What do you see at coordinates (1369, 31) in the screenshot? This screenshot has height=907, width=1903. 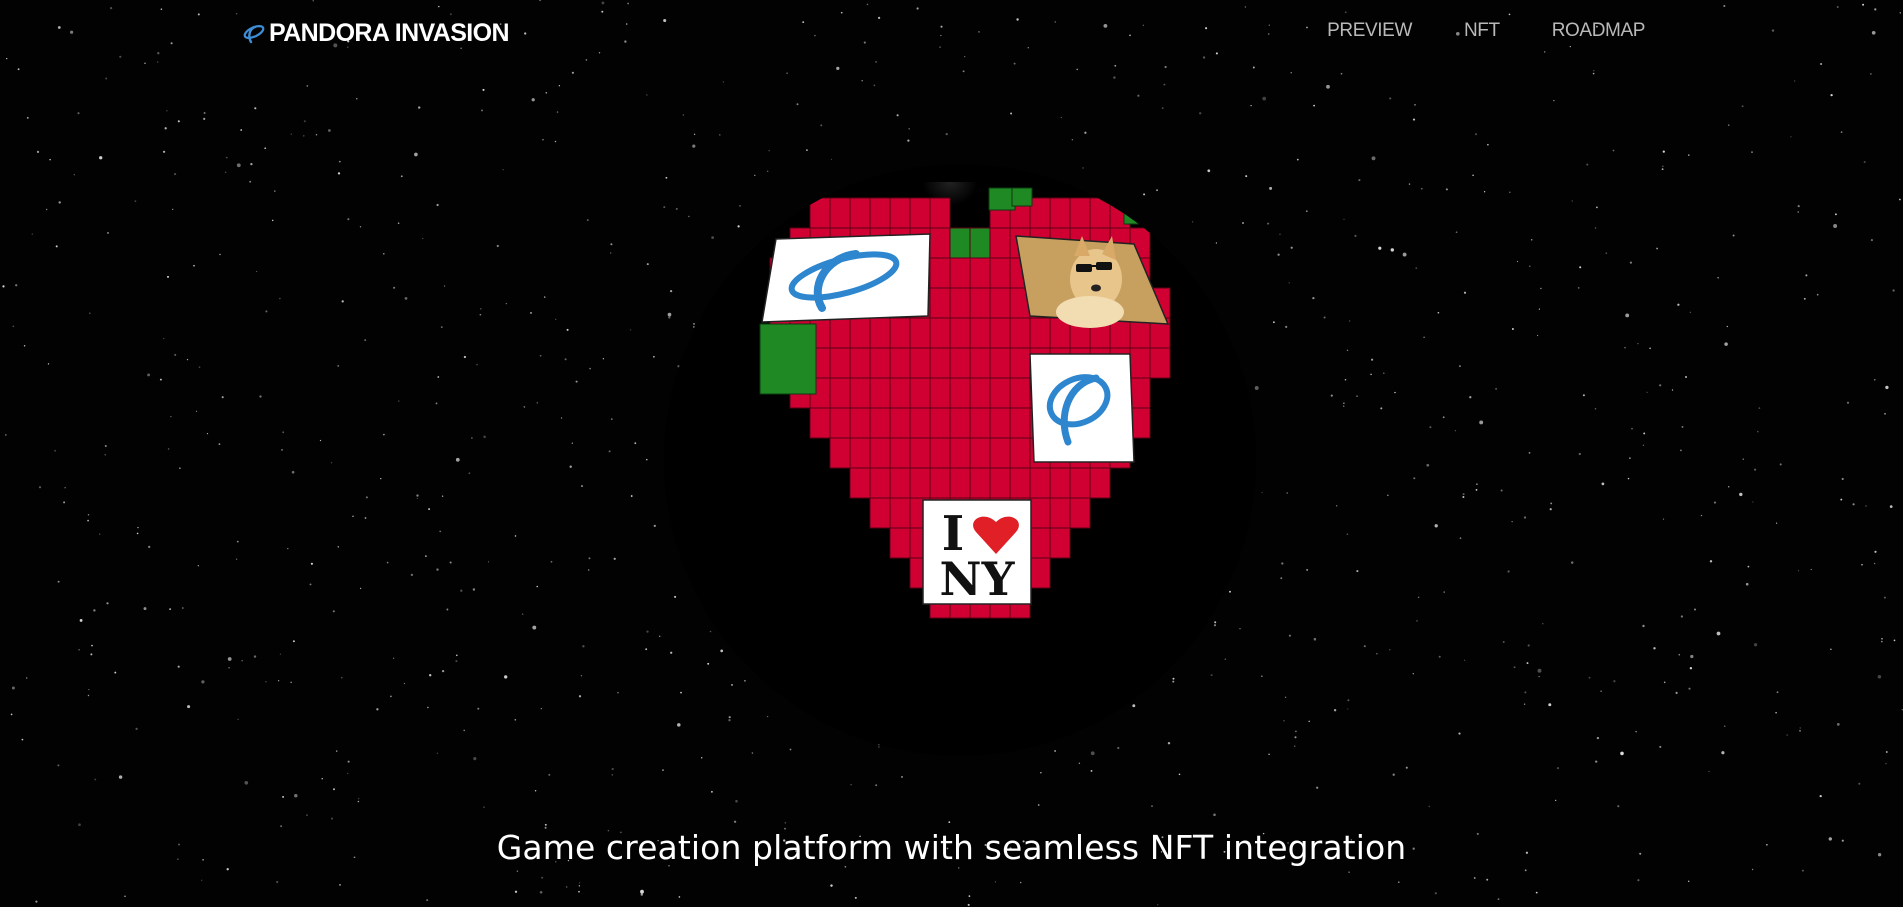 I see `nav-preview-link: PREVIEW` at bounding box center [1369, 31].